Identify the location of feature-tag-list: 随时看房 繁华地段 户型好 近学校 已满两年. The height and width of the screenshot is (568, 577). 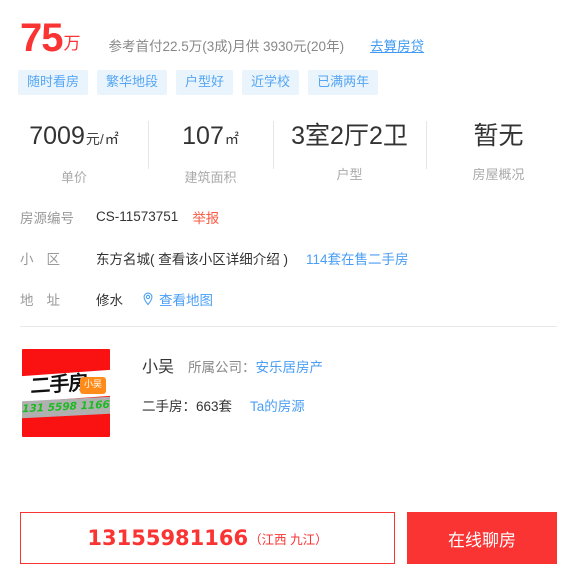
(288, 74).